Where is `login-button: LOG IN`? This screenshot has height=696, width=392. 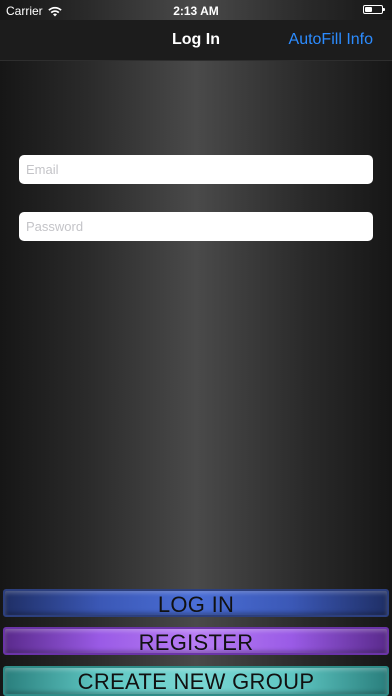 login-button: LOG IN is located at coordinates (196, 603).